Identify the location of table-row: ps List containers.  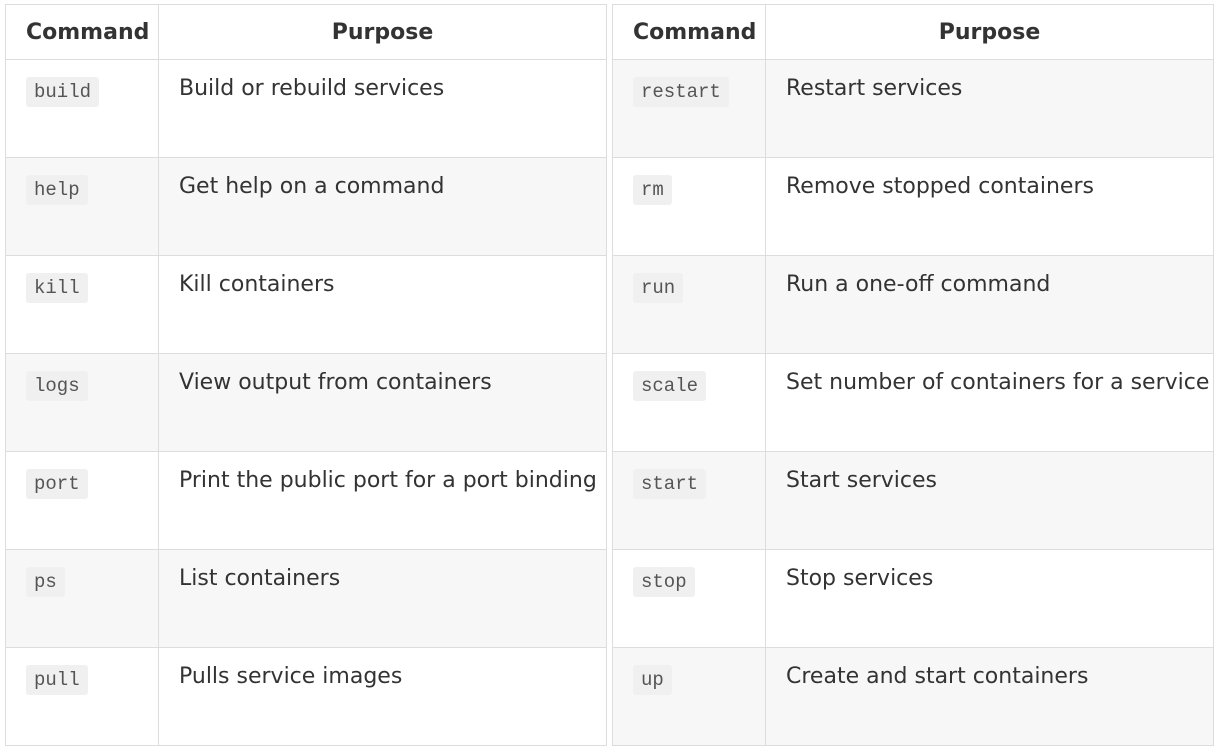
(306, 598).